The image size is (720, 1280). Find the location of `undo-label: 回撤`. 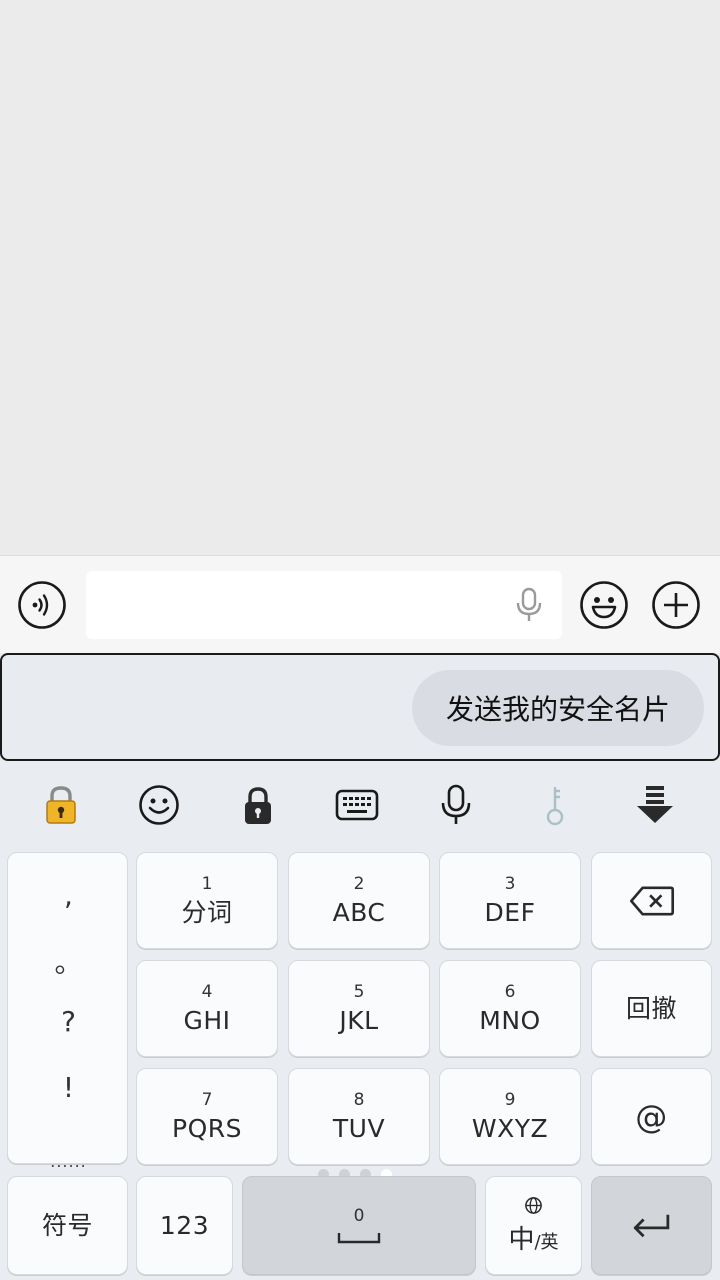

undo-label: 回撤 is located at coordinates (651, 1008).